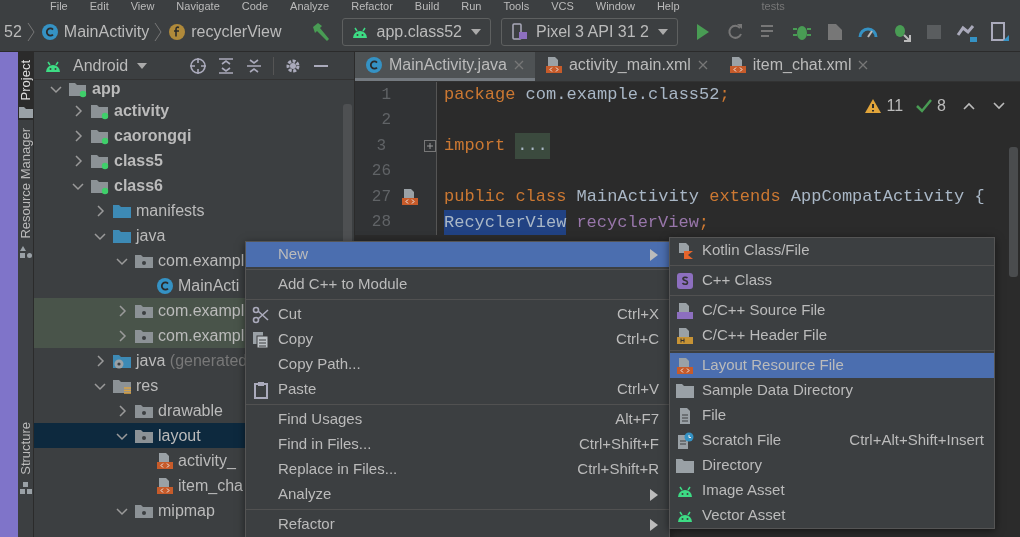 This screenshot has height=537, width=1020. Describe the element at coordinates (1013, 212) in the screenshot. I see `scrollbar` at that location.